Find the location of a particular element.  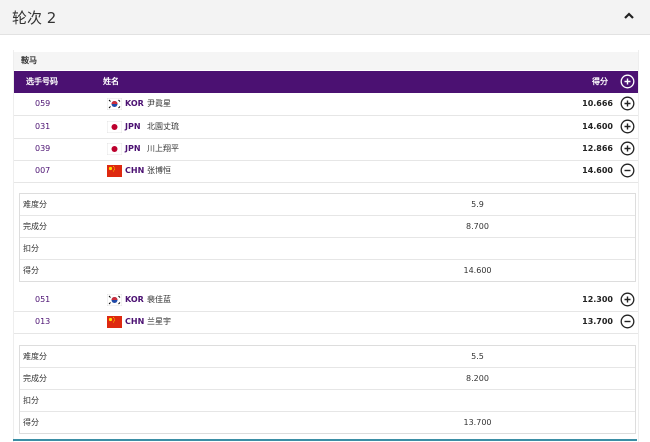

athlete-bib: 013 is located at coordinates (43, 321).